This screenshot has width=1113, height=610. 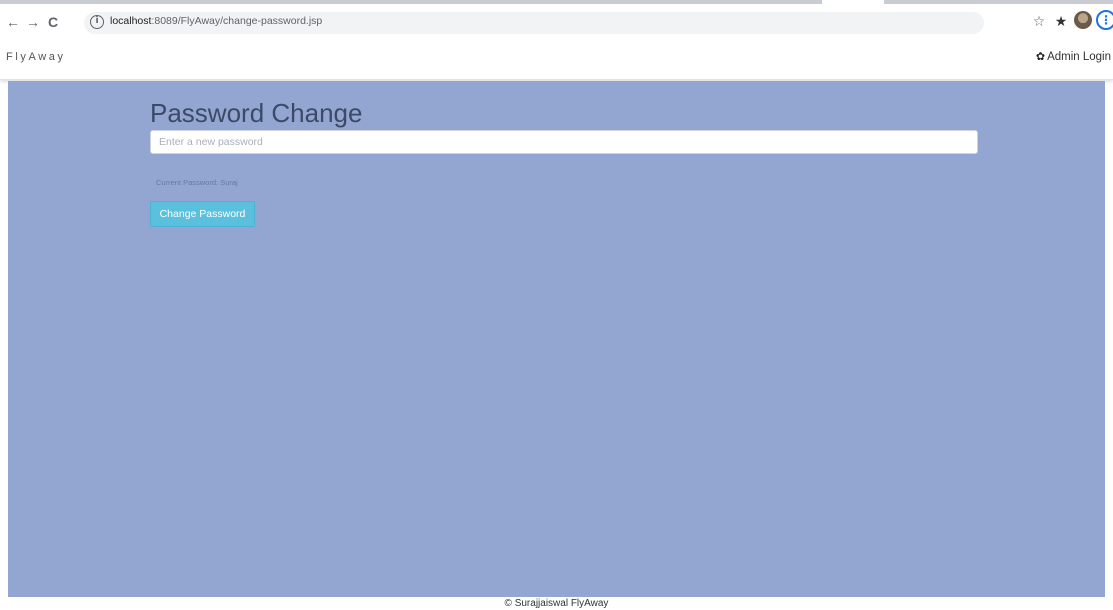 I want to click on current-password-text: Current Password: Suraj, so click(x=197, y=182).